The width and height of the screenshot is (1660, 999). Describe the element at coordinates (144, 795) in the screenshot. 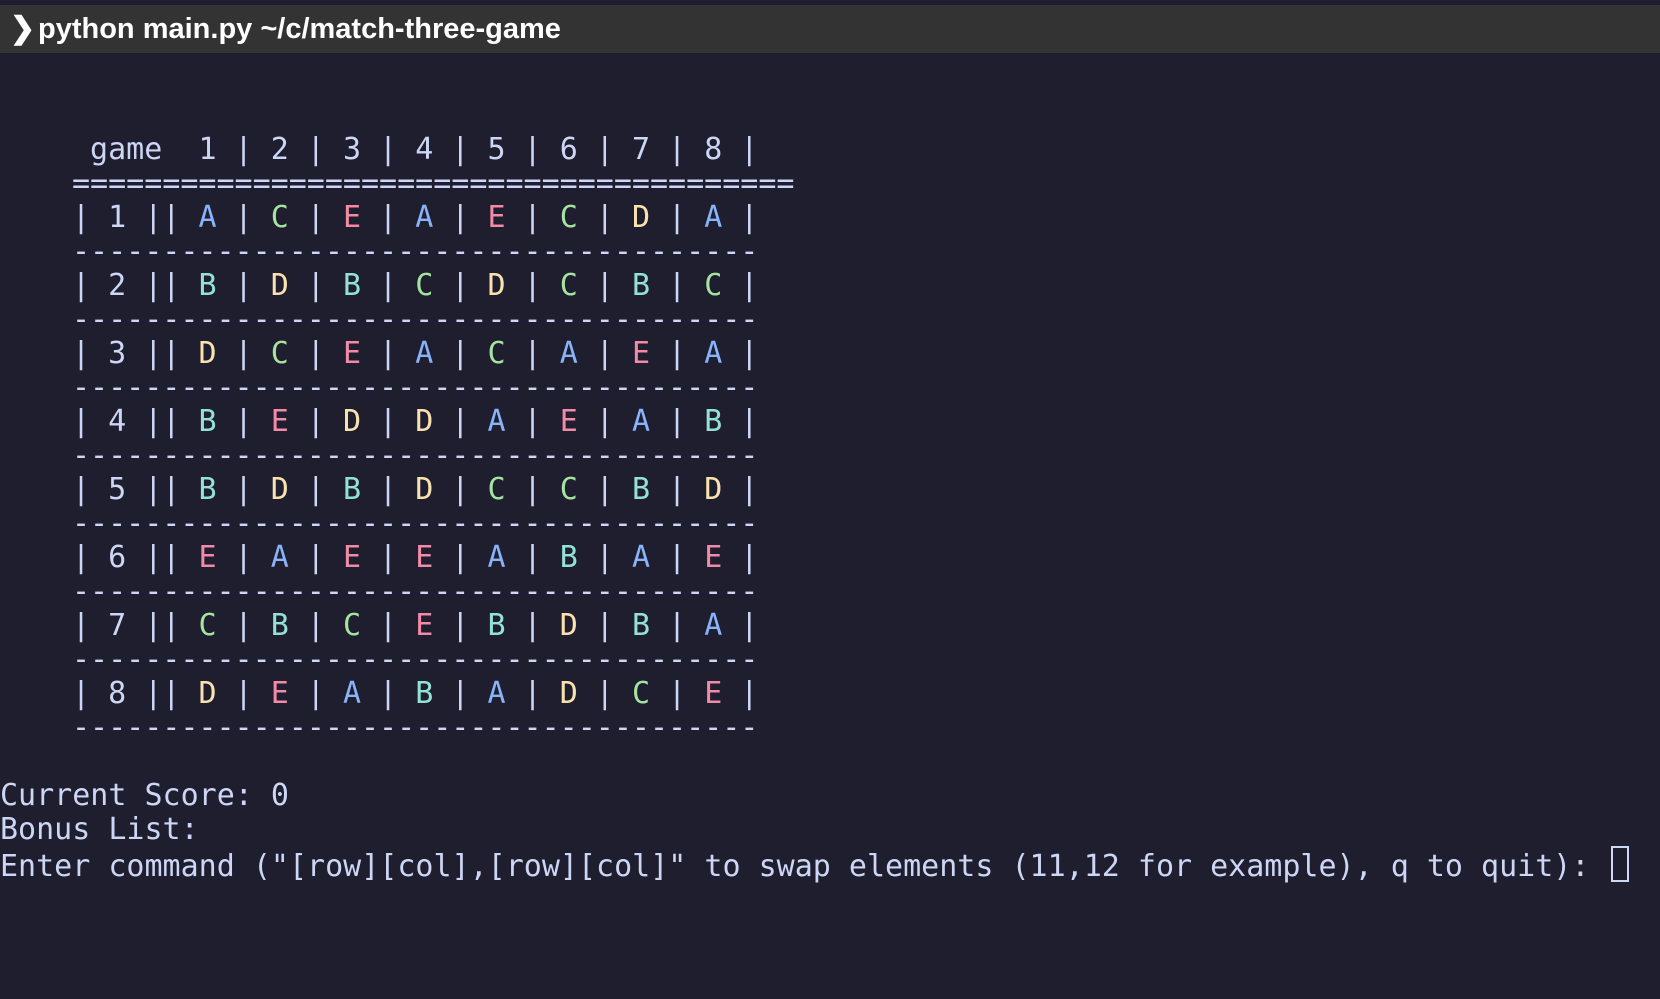

I see `current-score: Current Score: 0` at that location.